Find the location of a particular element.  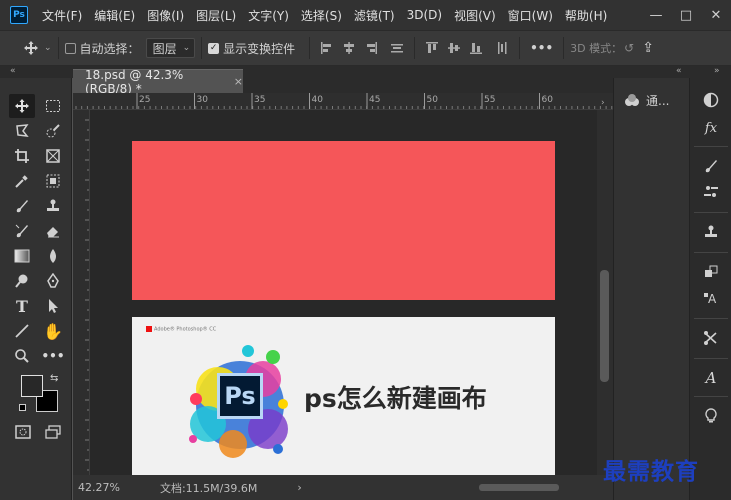

brush-presets-icon is located at coordinates (711, 192).